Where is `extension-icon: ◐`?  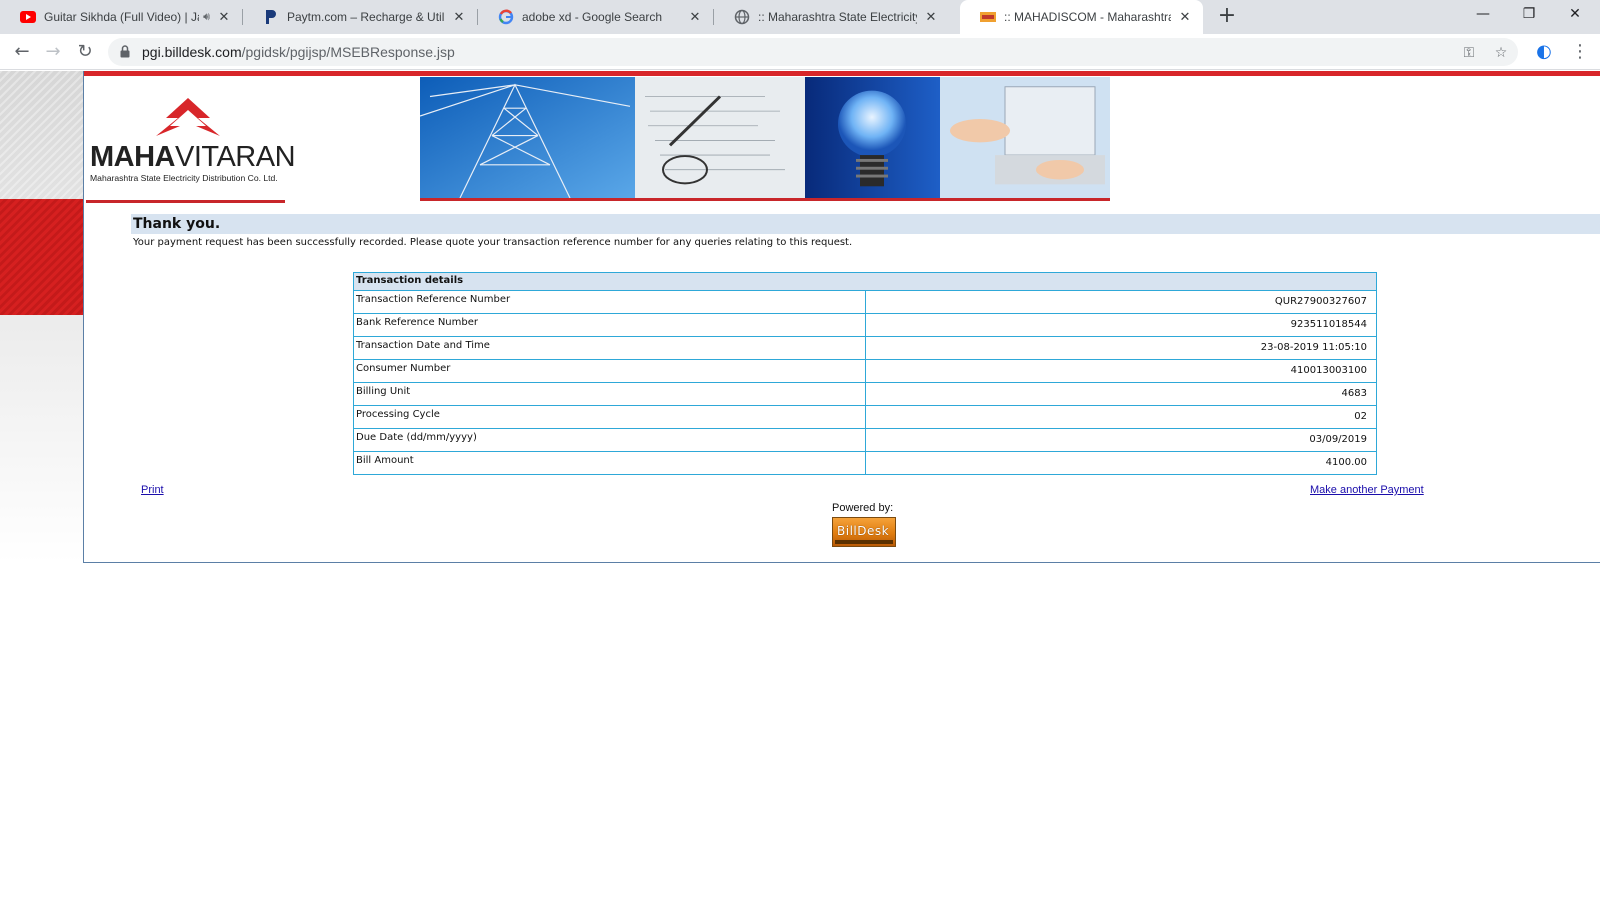
extension-icon: ◐ is located at coordinates (1544, 52).